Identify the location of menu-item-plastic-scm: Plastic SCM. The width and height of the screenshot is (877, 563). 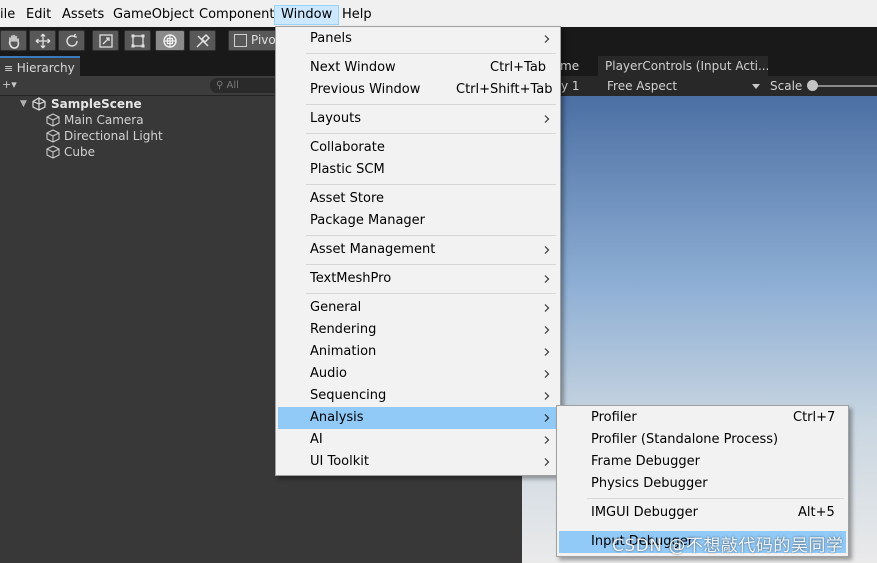
(418, 170).